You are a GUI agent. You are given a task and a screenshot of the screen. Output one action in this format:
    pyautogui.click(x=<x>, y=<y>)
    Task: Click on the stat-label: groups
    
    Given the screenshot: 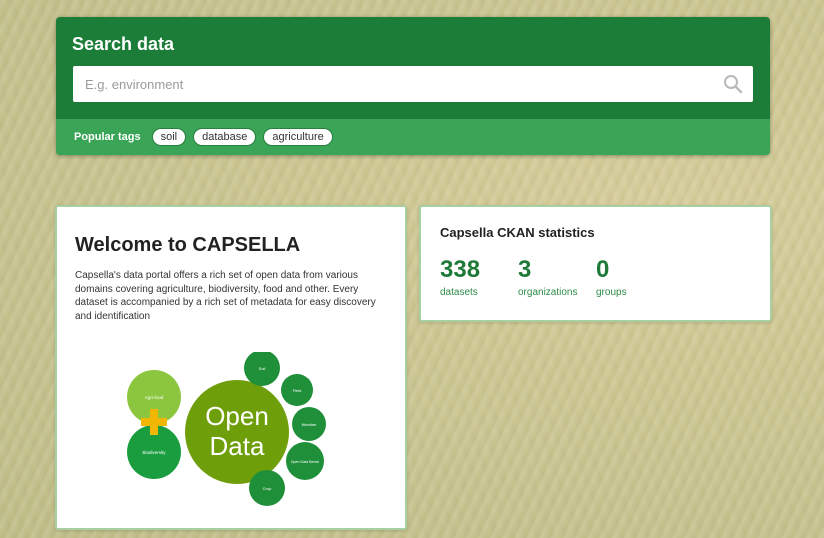 What is the action you would take?
    pyautogui.click(x=611, y=292)
    